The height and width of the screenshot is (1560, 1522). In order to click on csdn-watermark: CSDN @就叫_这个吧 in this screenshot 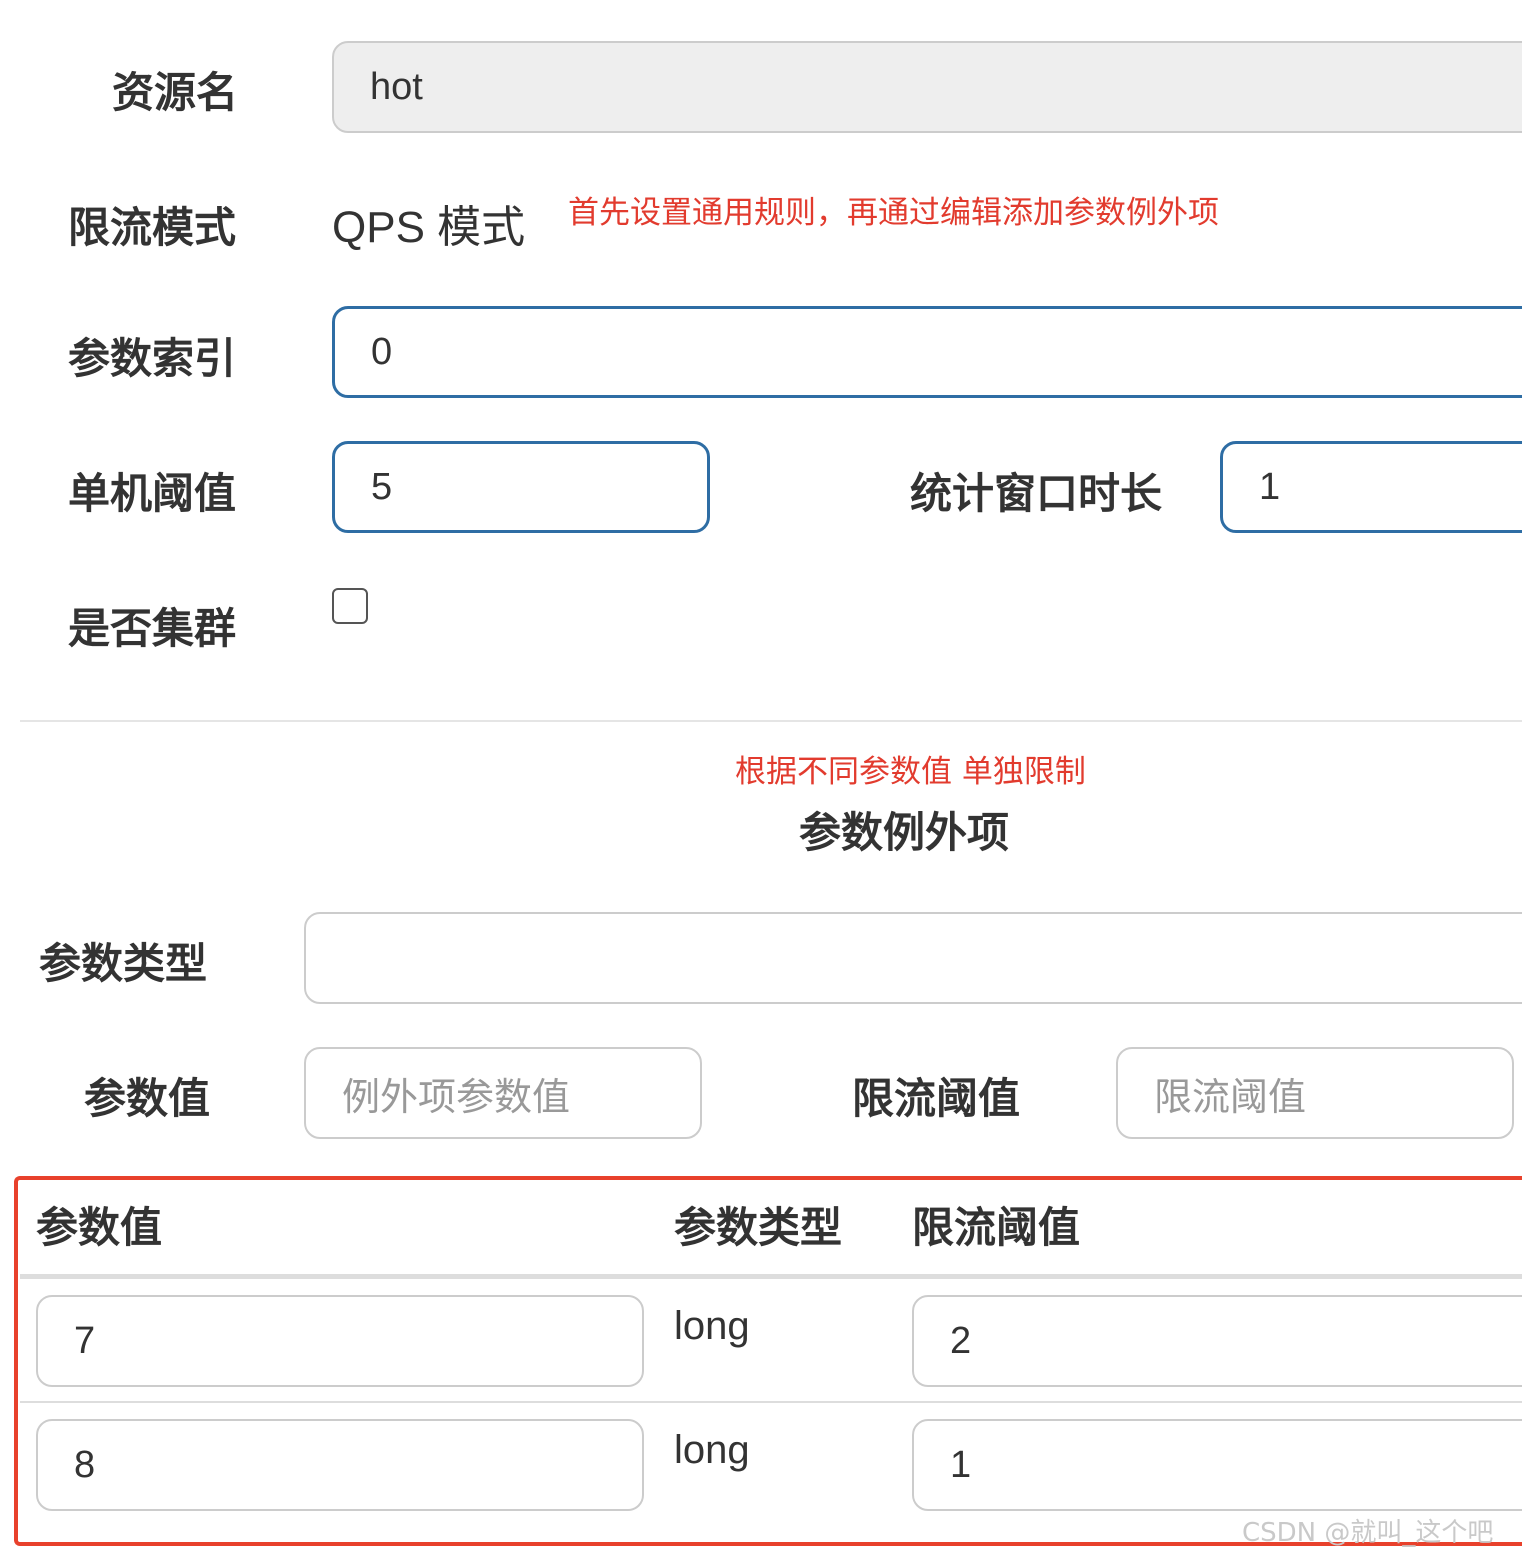, I will do `click(1368, 1533)`.